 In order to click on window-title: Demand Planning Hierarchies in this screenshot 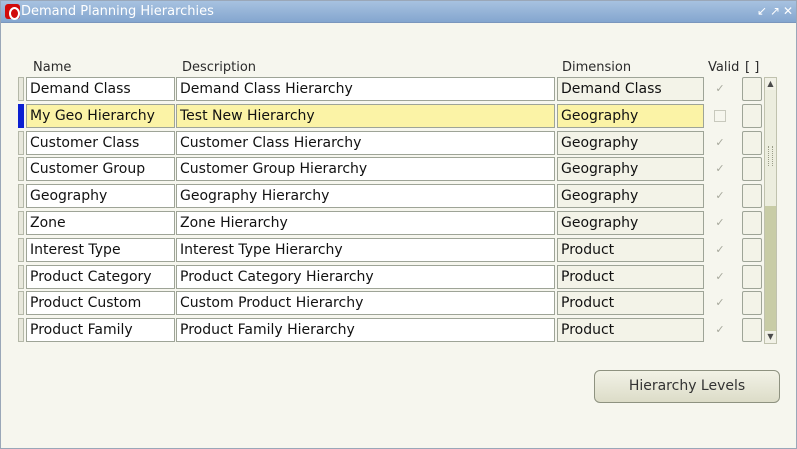, I will do `click(117, 11)`.